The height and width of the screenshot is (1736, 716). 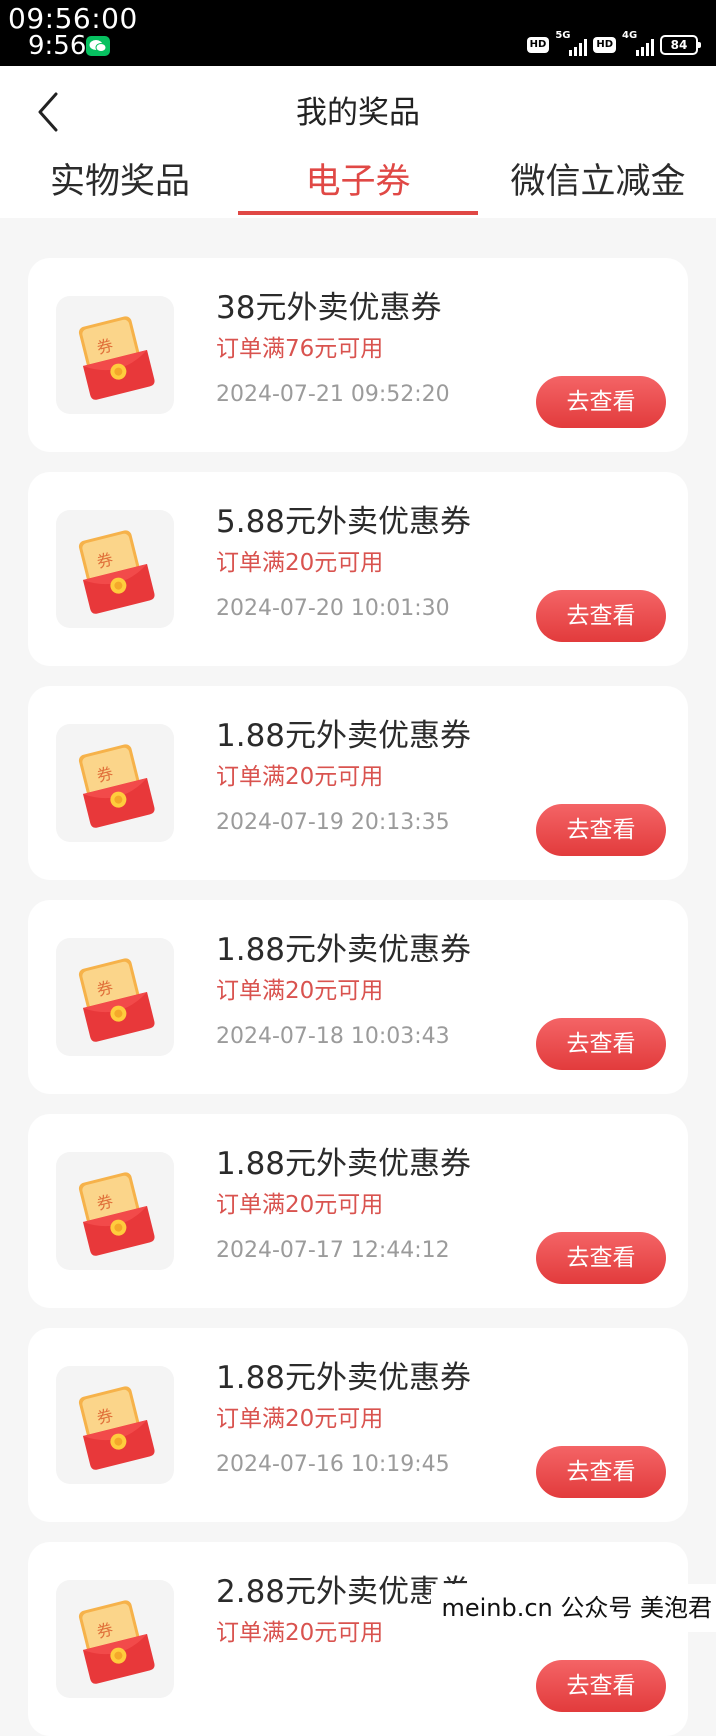 I want to click on tab-bar: 实物奖品 电子券 微信立减金, so click(x=358, y=186).